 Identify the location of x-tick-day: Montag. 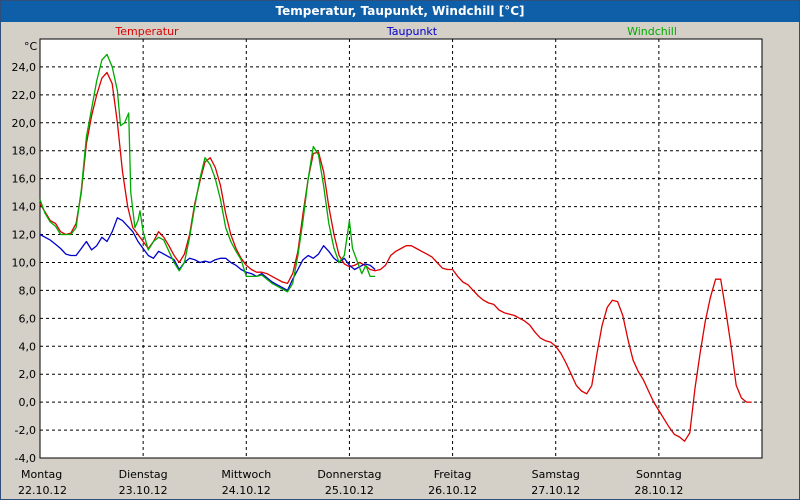
(41, 474).